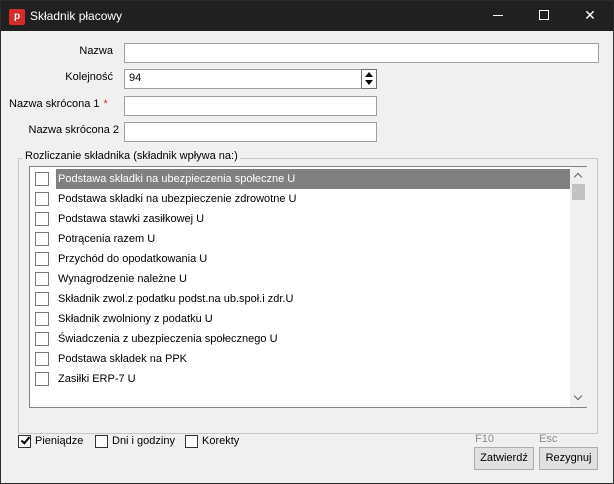  What do you see at coordinates (76, 16) in the screenshot?
I see `window-title: Składnik płacowy` at bounding box center [76, 16].